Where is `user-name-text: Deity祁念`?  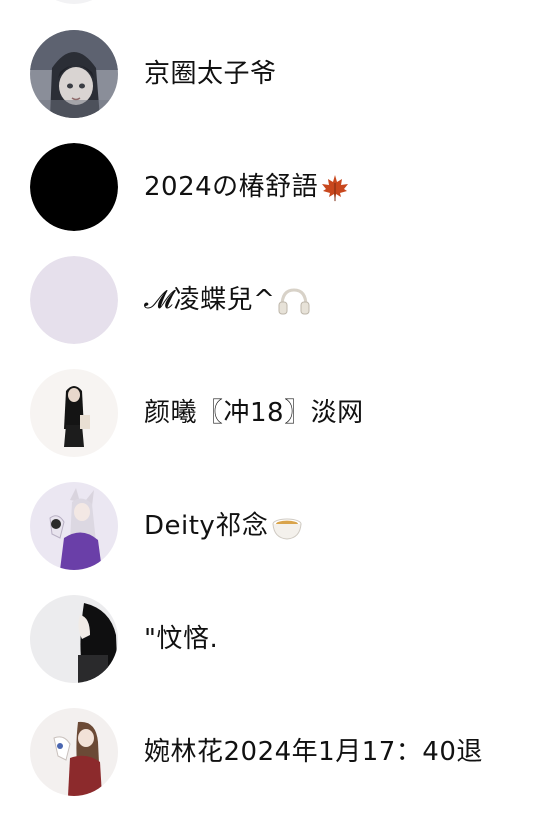 user-name-text: Deity祁念 is located at coordinates (206, 526).